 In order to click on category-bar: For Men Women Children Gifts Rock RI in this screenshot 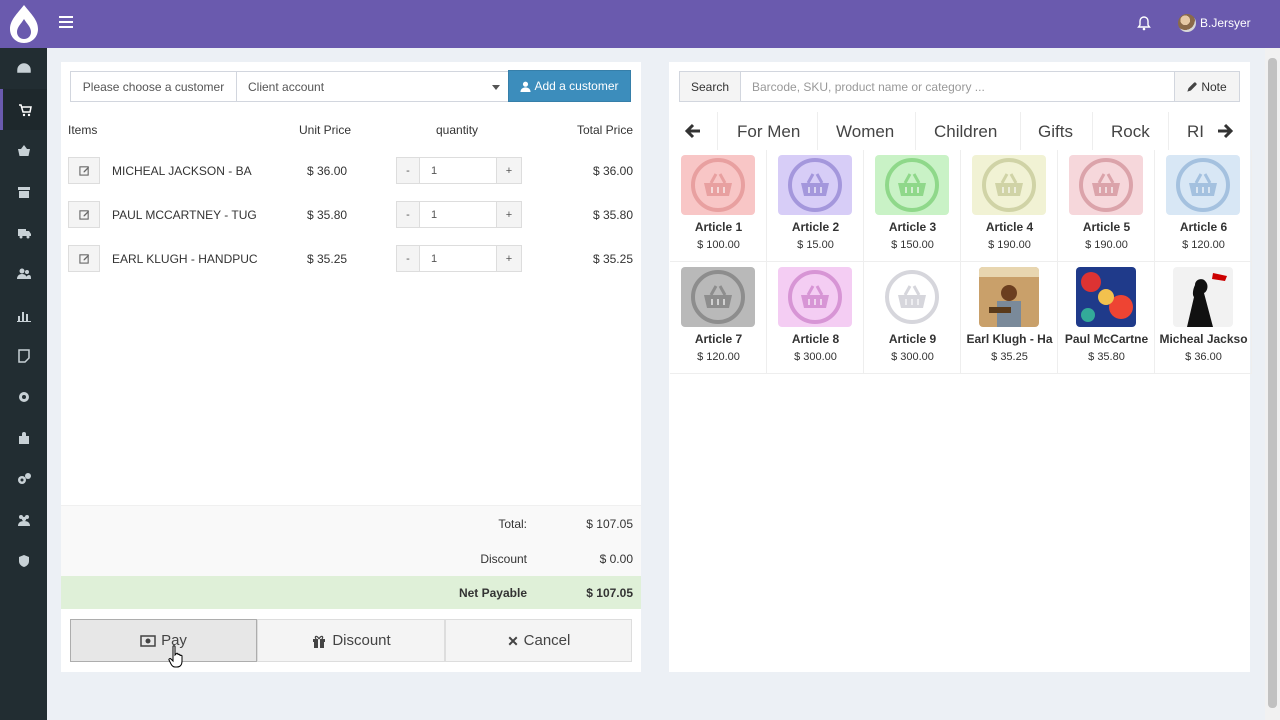, I will do `click(959, 131)`.